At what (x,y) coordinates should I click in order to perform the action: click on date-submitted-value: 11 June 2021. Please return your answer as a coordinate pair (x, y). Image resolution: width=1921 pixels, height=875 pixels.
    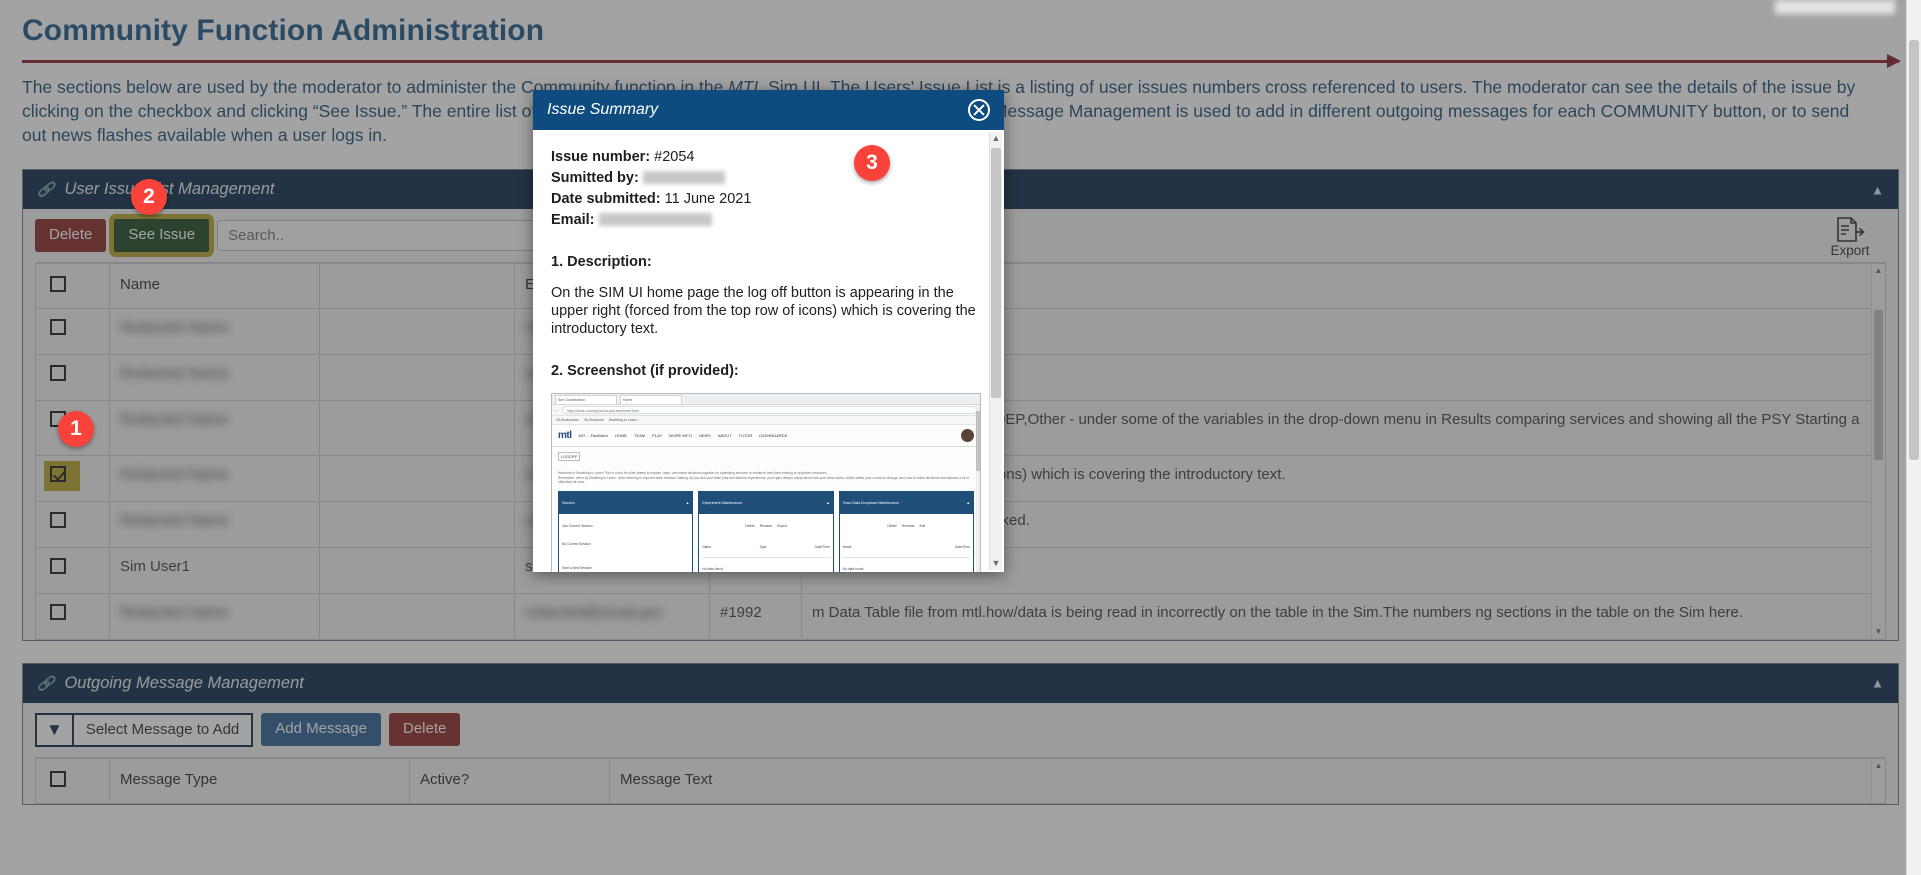
    Looking at the image, I should click on (708, 199).